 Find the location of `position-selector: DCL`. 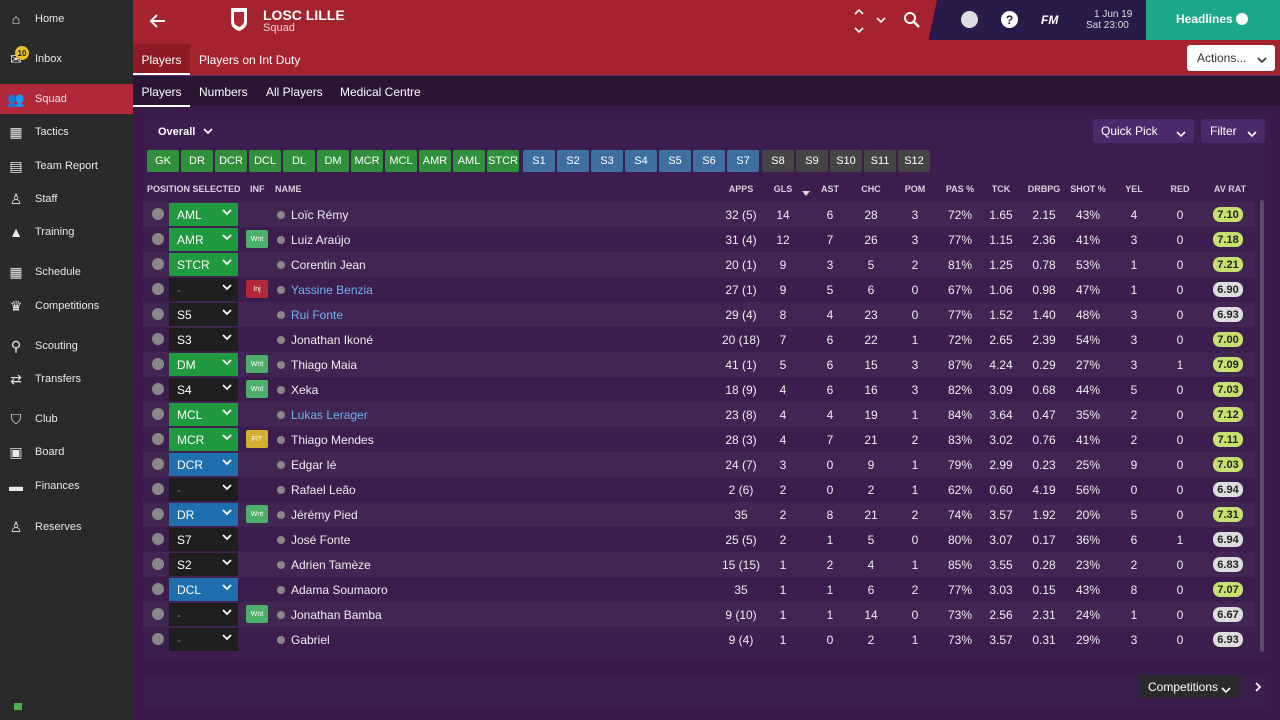

position-selector: DCL is located at coordinates (203, 589).